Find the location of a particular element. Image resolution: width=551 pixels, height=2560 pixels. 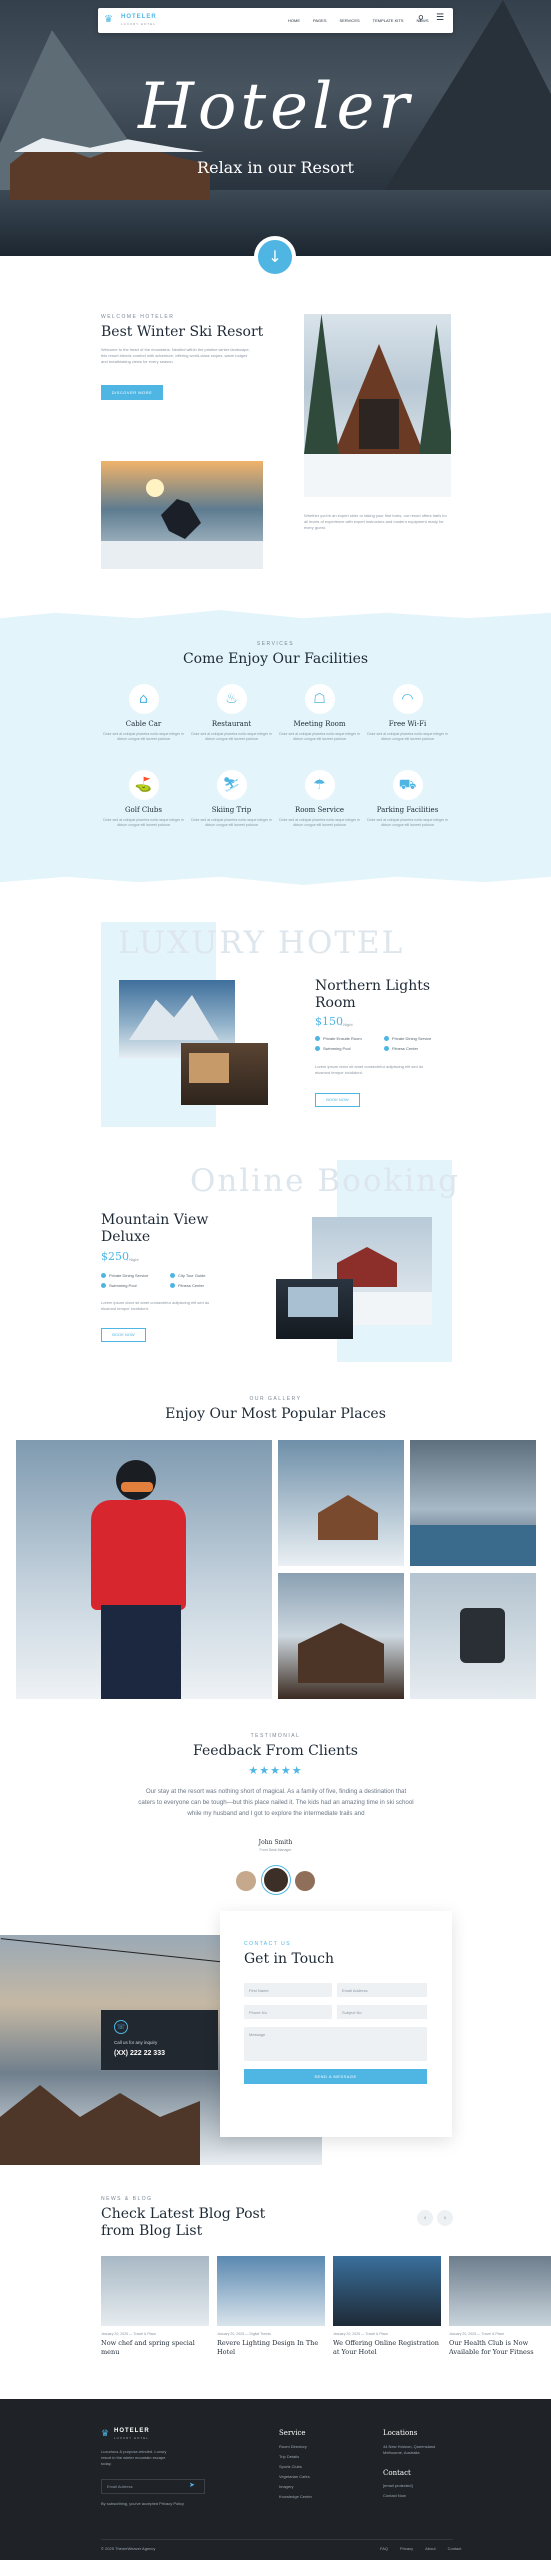

room1-book-button: BOOK NOW is located at coordinates (337, 1100).